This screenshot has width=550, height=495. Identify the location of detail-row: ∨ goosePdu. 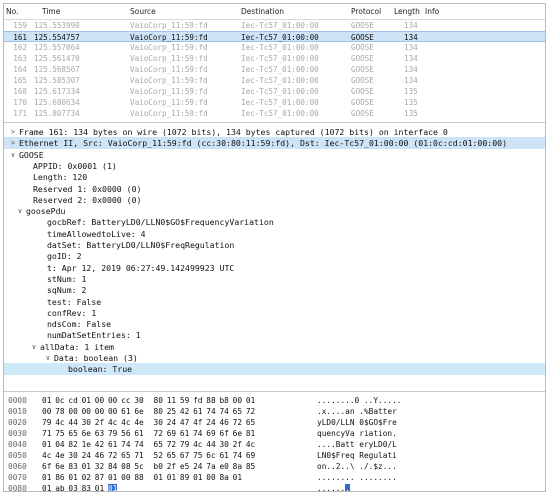
(274, 211).